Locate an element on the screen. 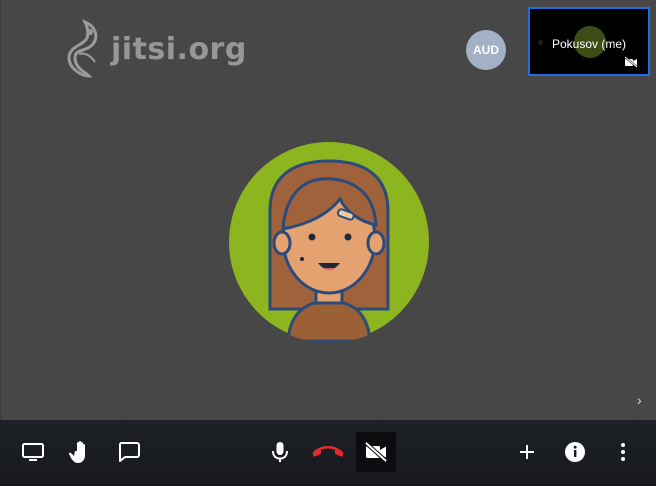 The image size is (656, 486). chevron-right-icon: › is located at coordinates (639, 400).